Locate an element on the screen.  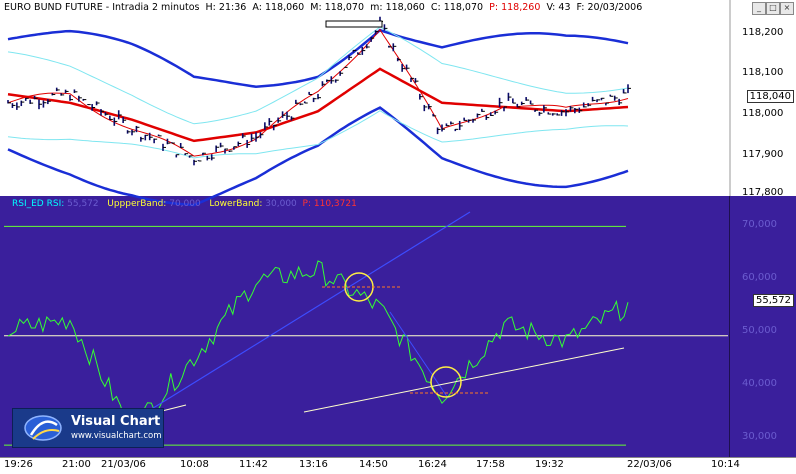
time-tick-3: 10:08 is located at coordinates (194, 464).